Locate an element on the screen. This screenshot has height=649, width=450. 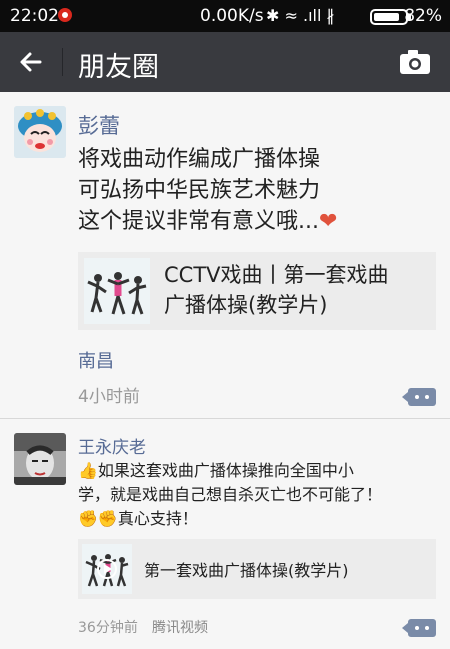
link-title-line: CCTV戏曲丨第一套戏曲 is located at coordinates (276, 275).